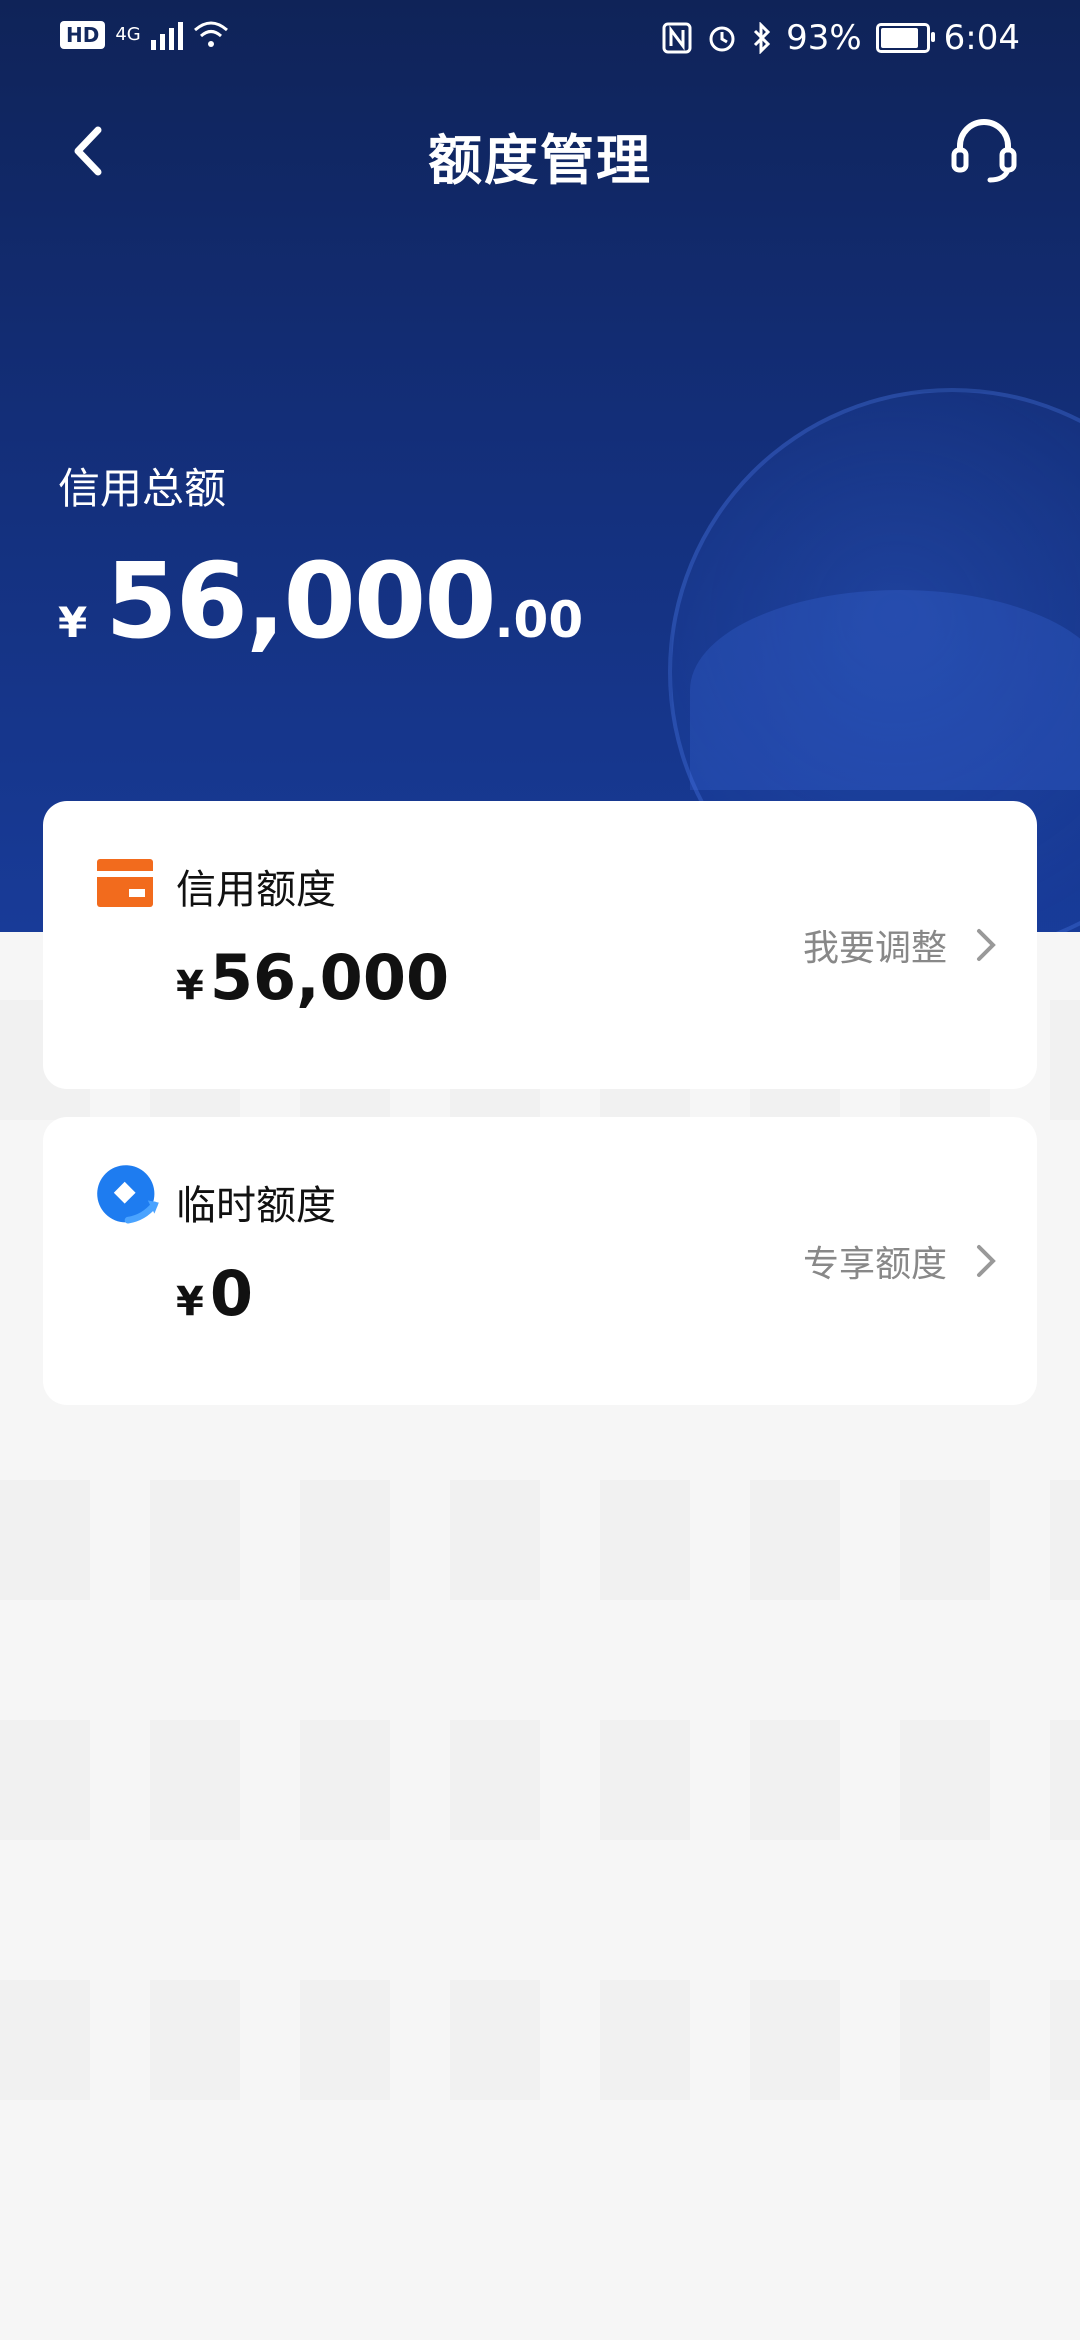 Image resolution: width=1080 pixels, height=2340 pixels. I want to click on alarm-icon, so click(722, 39).